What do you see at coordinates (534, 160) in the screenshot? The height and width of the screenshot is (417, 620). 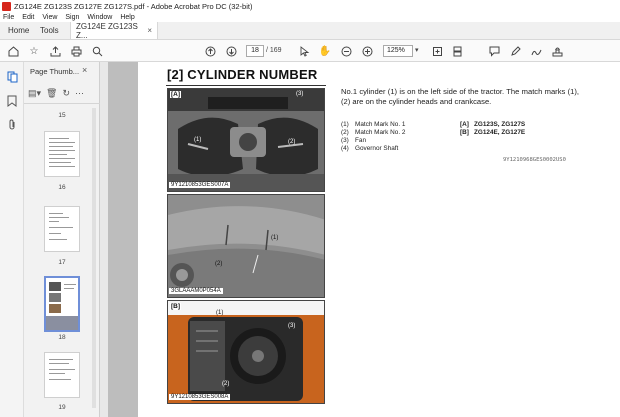 I see `reference-code: 9Y1210968GES0002US0` at bounding box center [534, 160].